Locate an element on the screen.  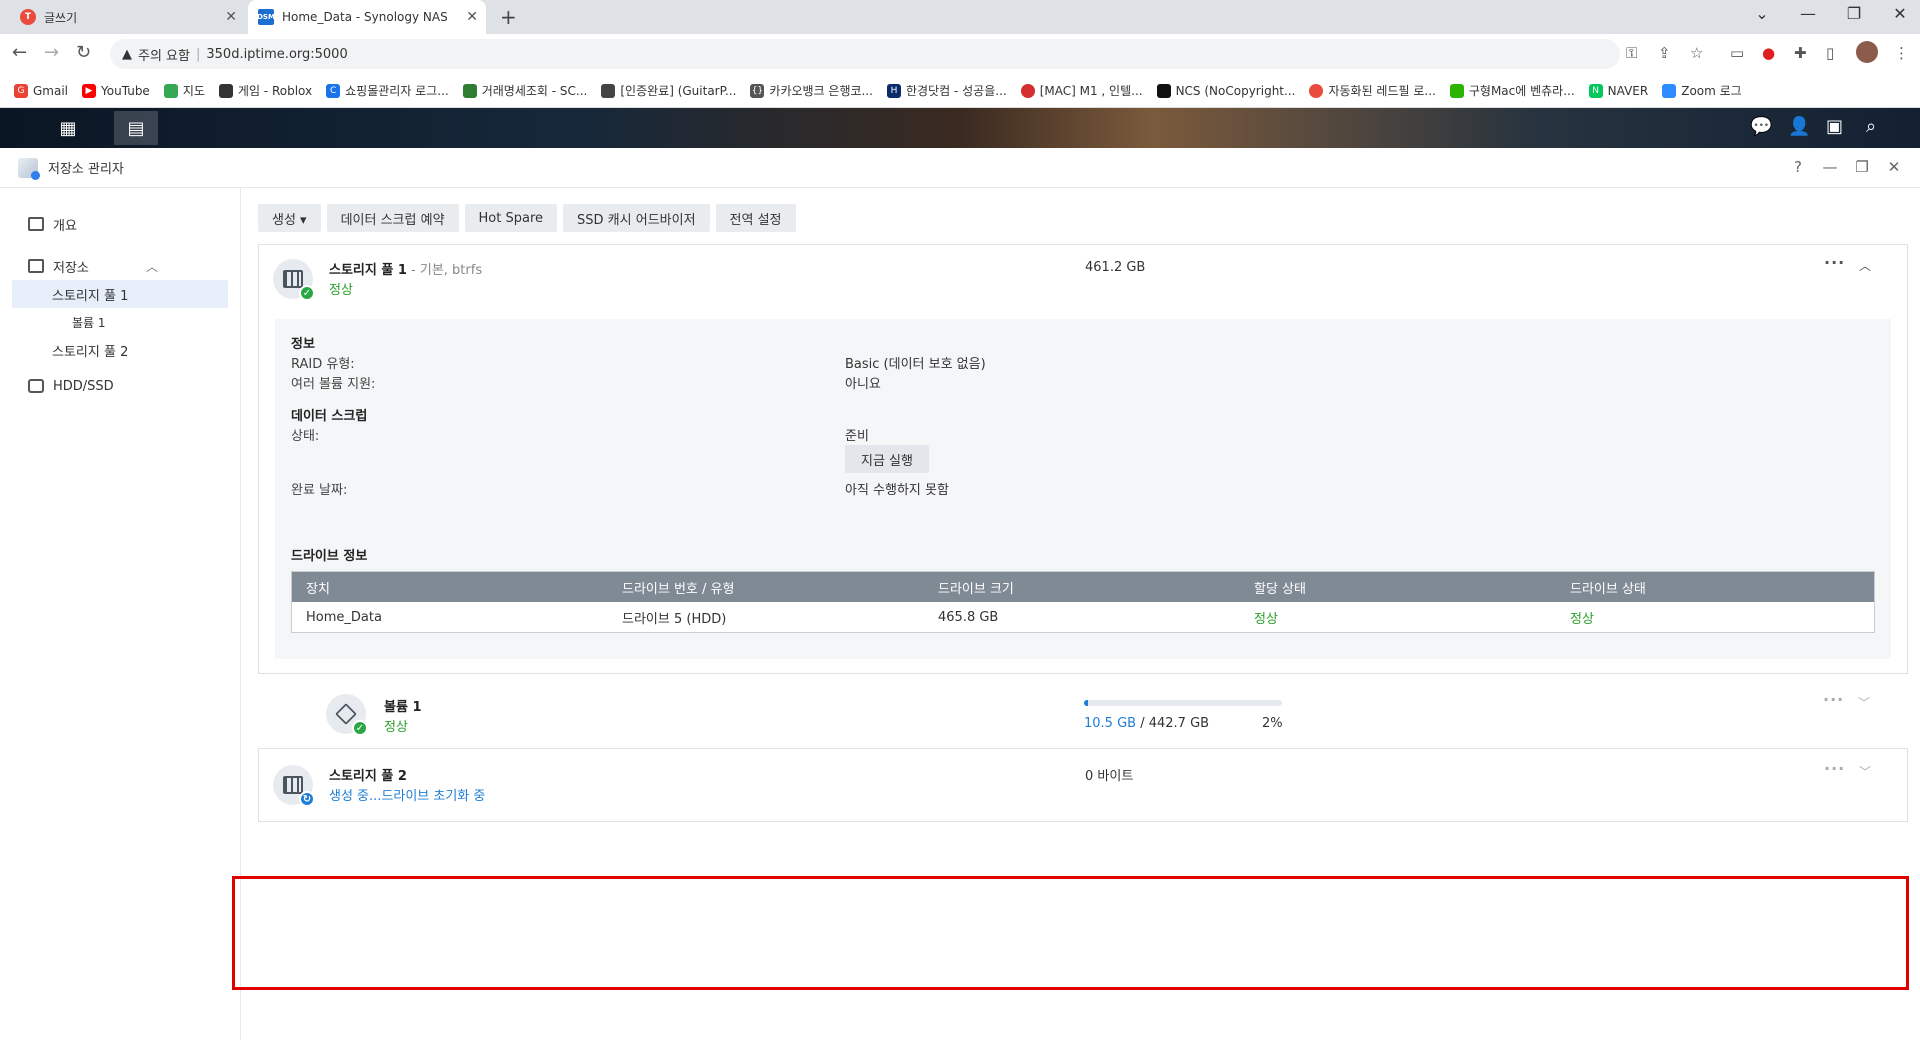
window-close-icon: ✕ is located at coordinates (1900, 13).